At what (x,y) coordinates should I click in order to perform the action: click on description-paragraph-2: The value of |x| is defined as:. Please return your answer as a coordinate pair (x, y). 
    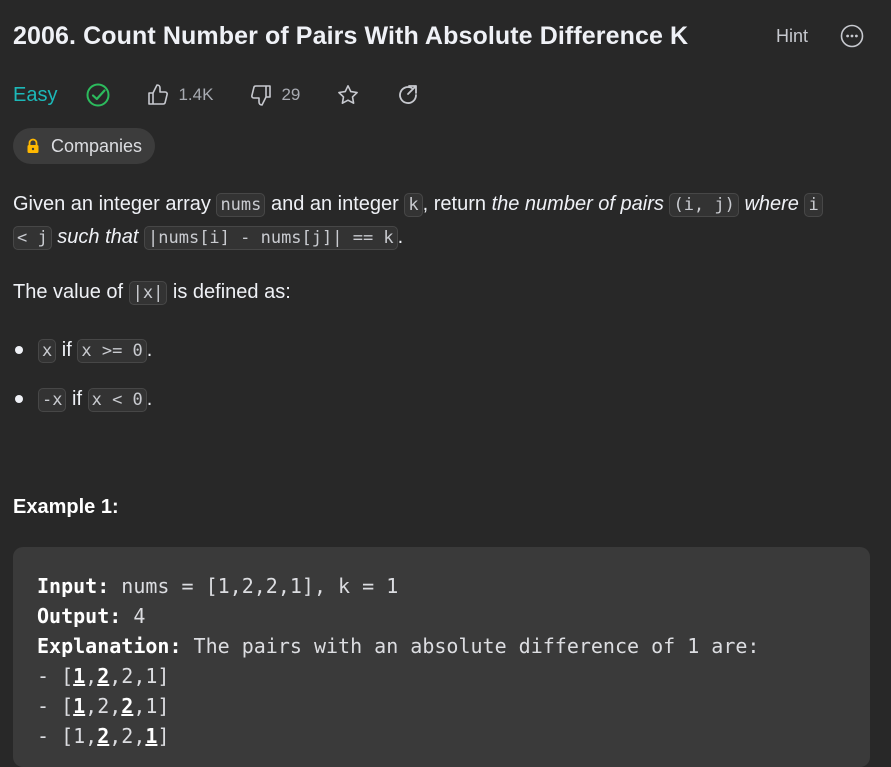
    Looking at the image, I should click on (152, 293).